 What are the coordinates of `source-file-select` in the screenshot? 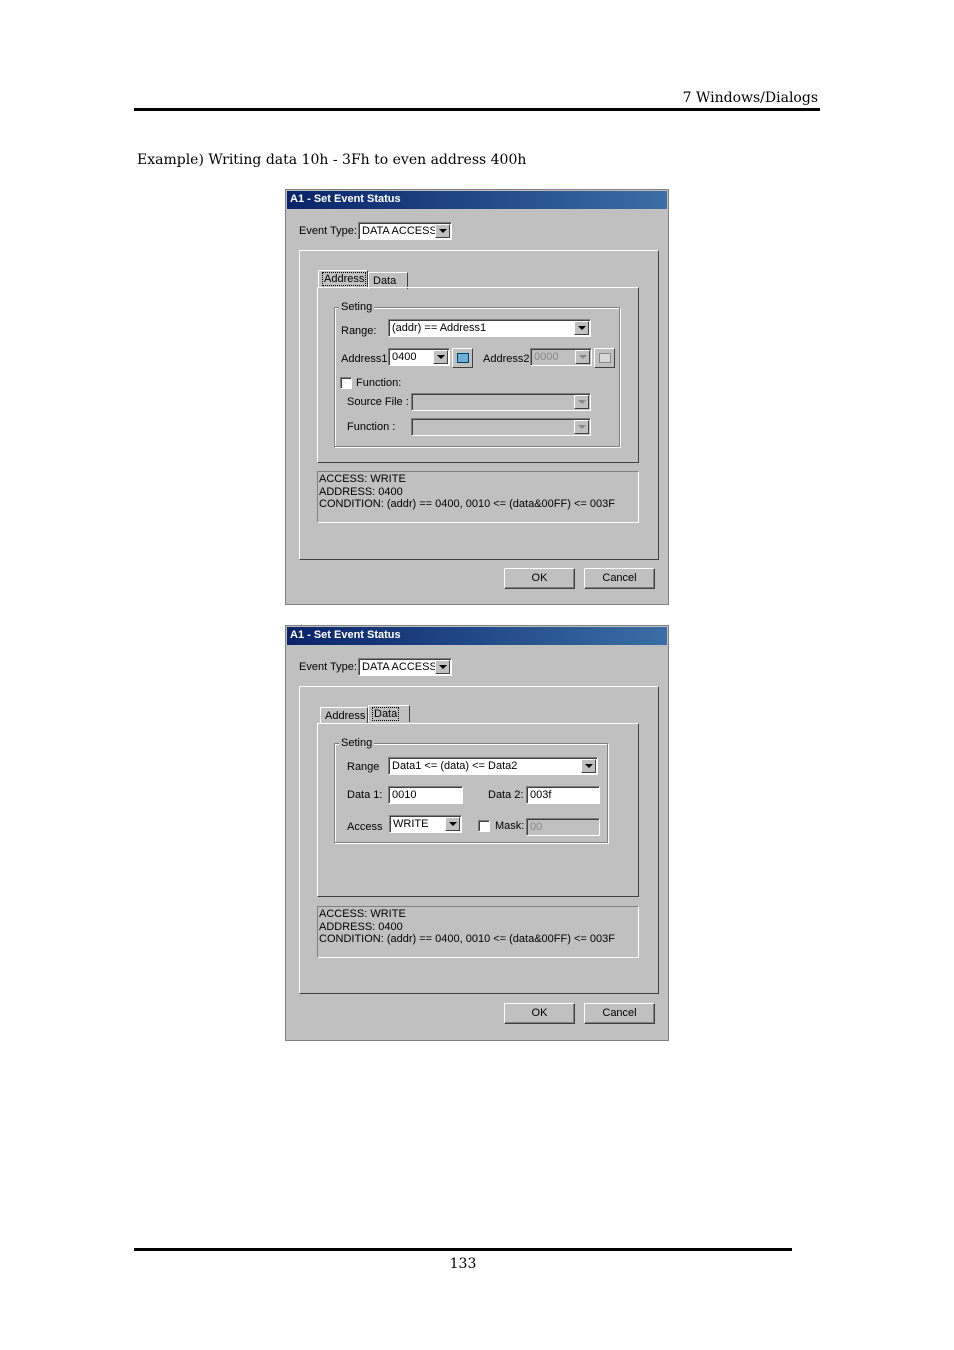 It's located at (501, 402).